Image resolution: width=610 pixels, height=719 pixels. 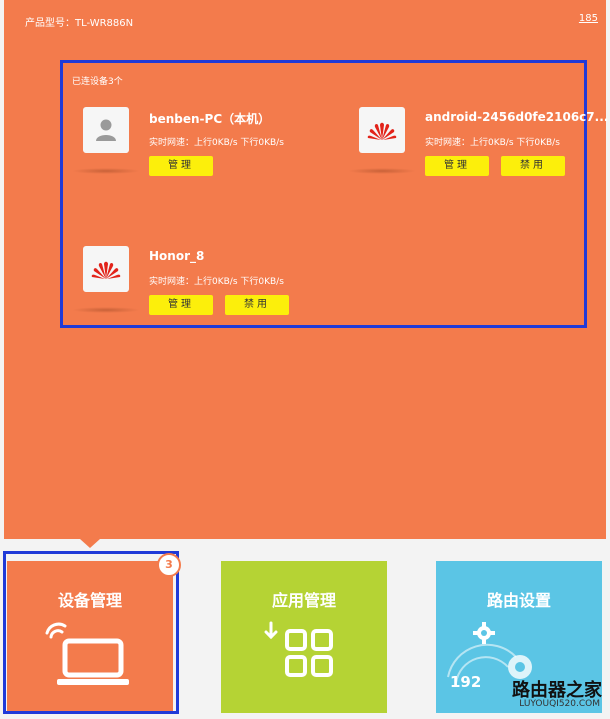 What do you see at coordinates (303, 600) in the screenshot?
I see `tile-label: 应用管理` at bounding box center [303, 600].